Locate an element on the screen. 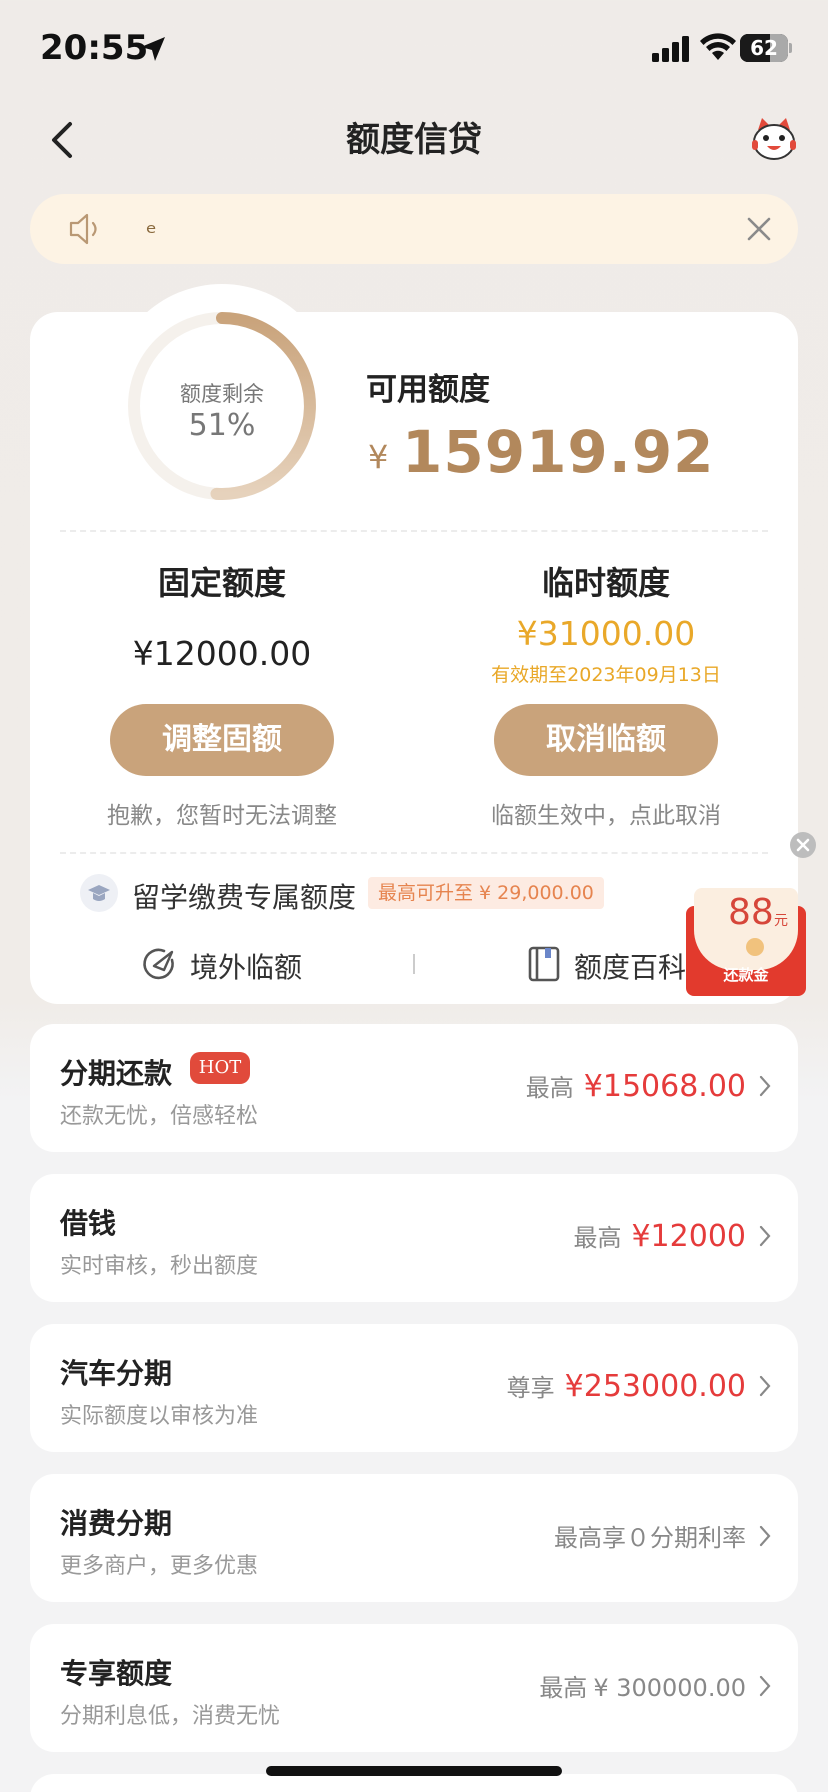 The width and height of the screenshot is (828, 1792). battery-indicator: 62 is located at coordinates (766, 48).